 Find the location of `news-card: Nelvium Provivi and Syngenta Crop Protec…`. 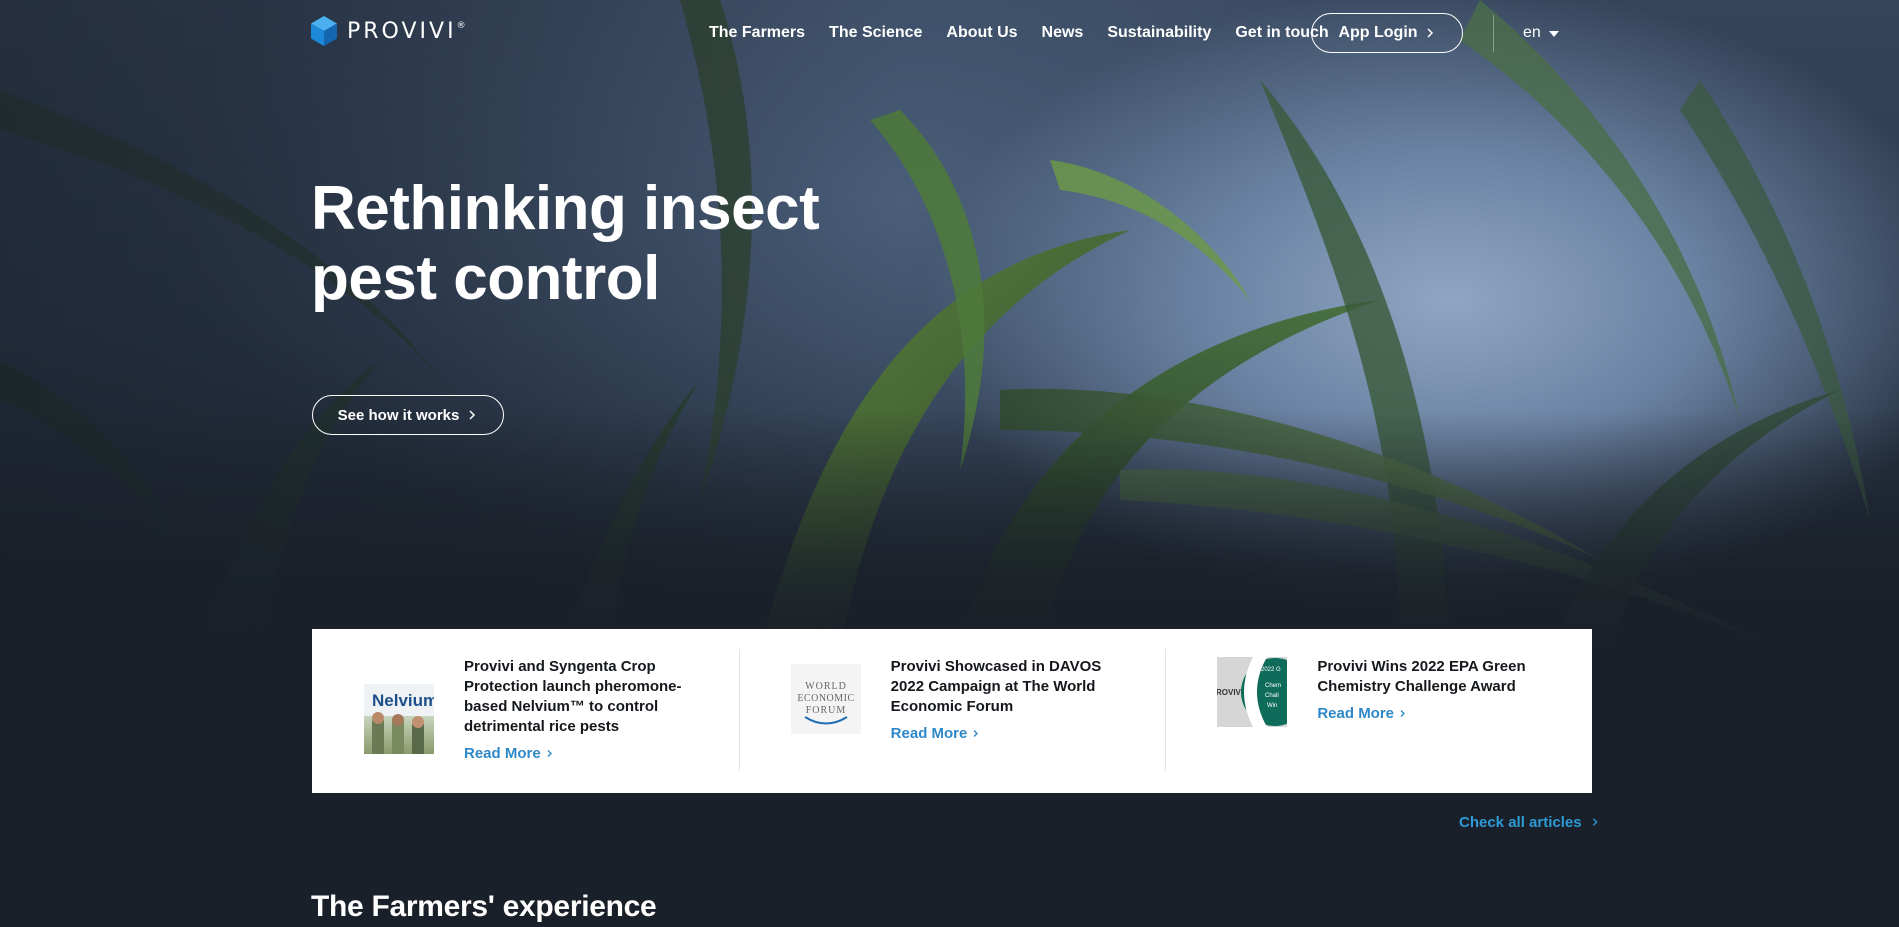

news-card: Nelvium Provivi and Syngenta Crop Protec… is located at coordinates (952, 711).